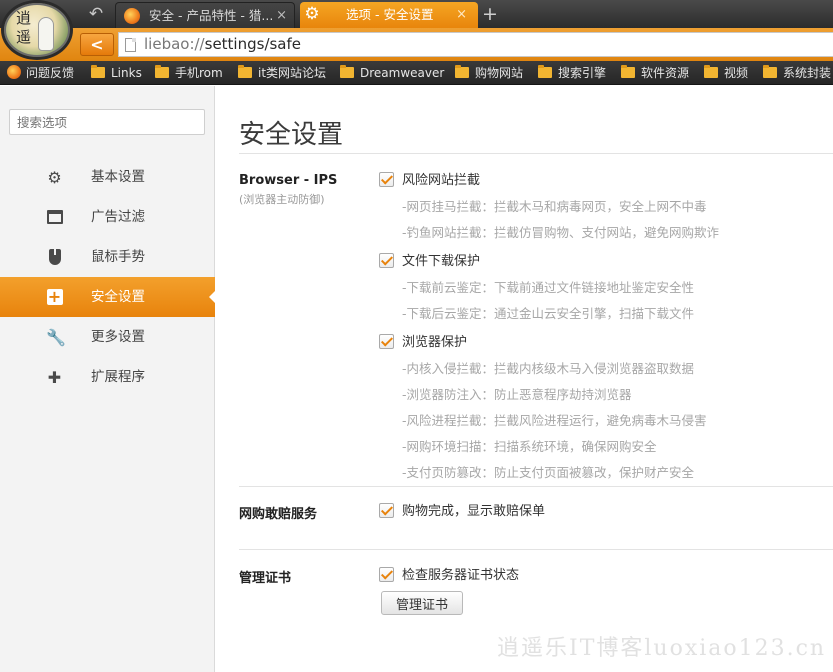 The height and width of the screenshot is (672, 833). What do you see at coordinates (130, 45) in the screenshot?
I see `page-icon` at bounding box center [130, 45].